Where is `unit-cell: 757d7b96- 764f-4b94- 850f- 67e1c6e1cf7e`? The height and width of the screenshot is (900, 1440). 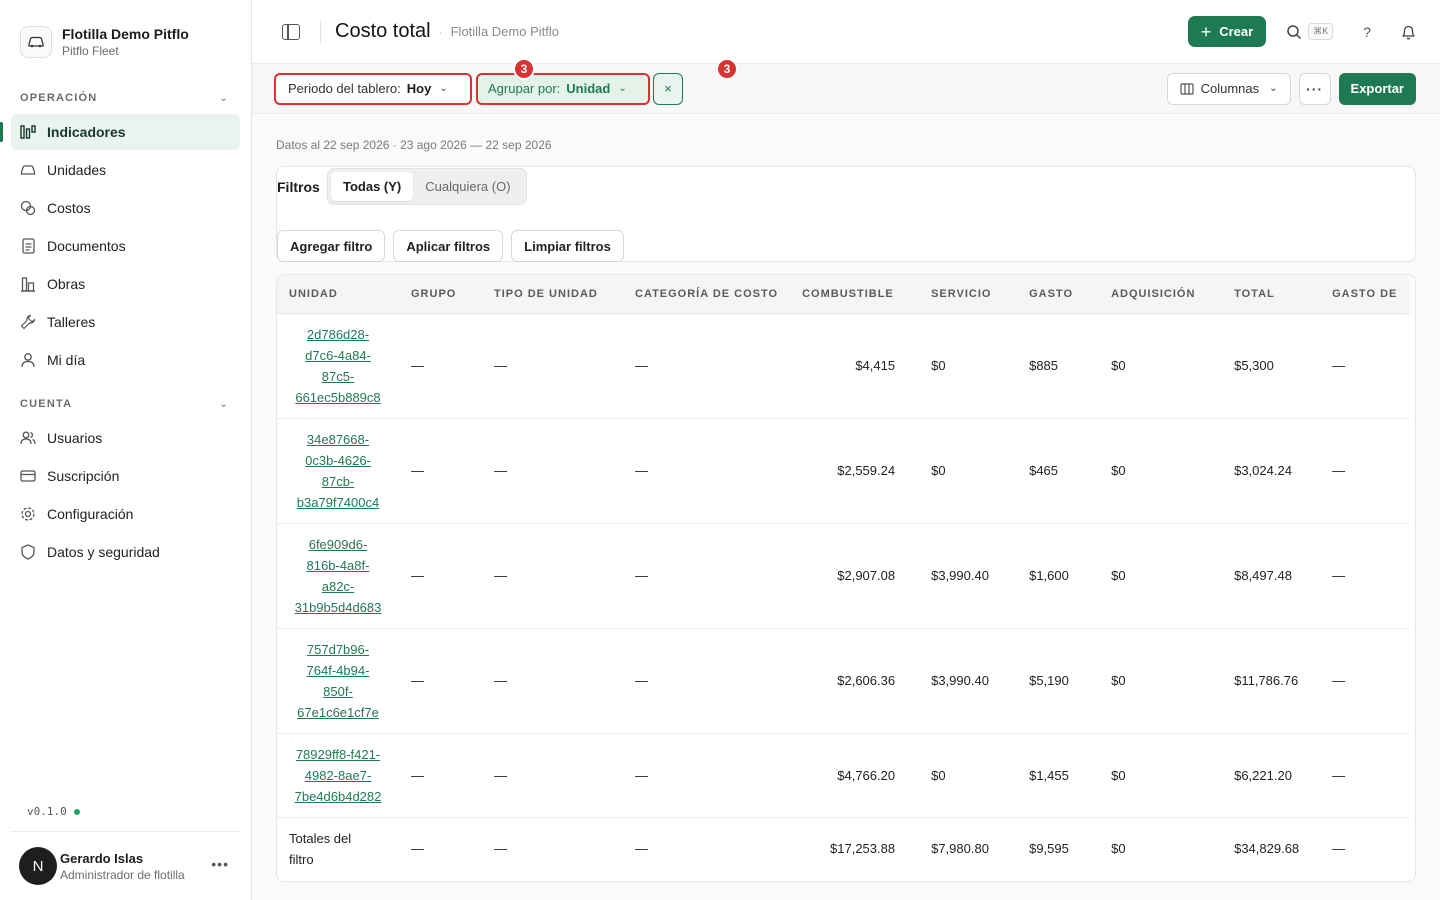
unit-cell: 757d7b96- 764f-4b94- 850f- 67e1c6e1cf7e is located at coordinates (338, 681).